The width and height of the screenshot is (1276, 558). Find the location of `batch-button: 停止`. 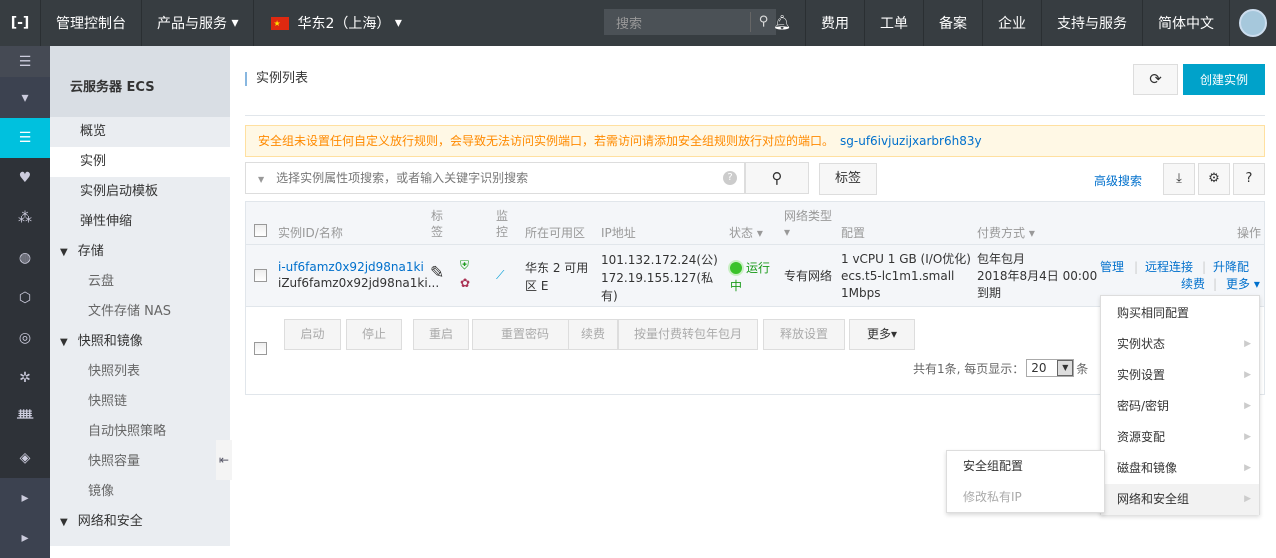

batch-button: 停止 is located at coordinates (374, 334).